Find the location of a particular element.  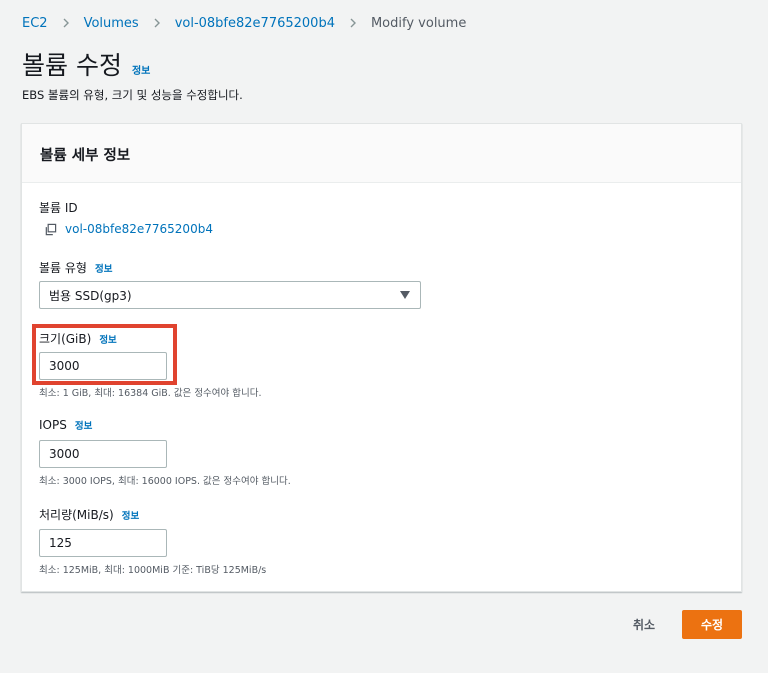

page-title: 볼륨 수정 is located at coordinates (72, 65).